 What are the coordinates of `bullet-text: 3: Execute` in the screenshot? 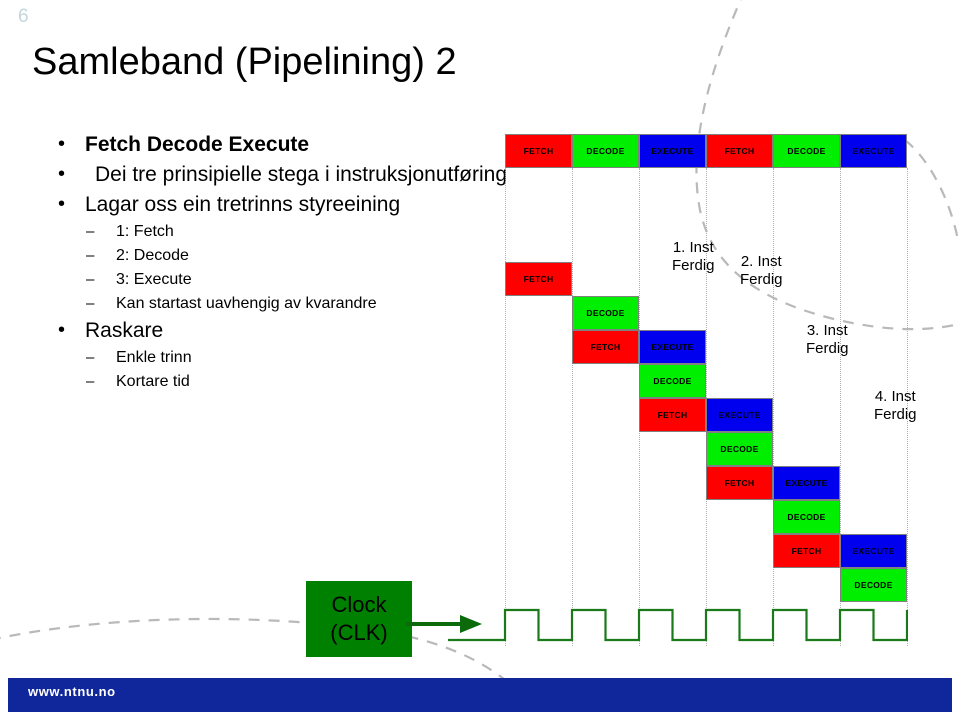 It's located at (154, 279).